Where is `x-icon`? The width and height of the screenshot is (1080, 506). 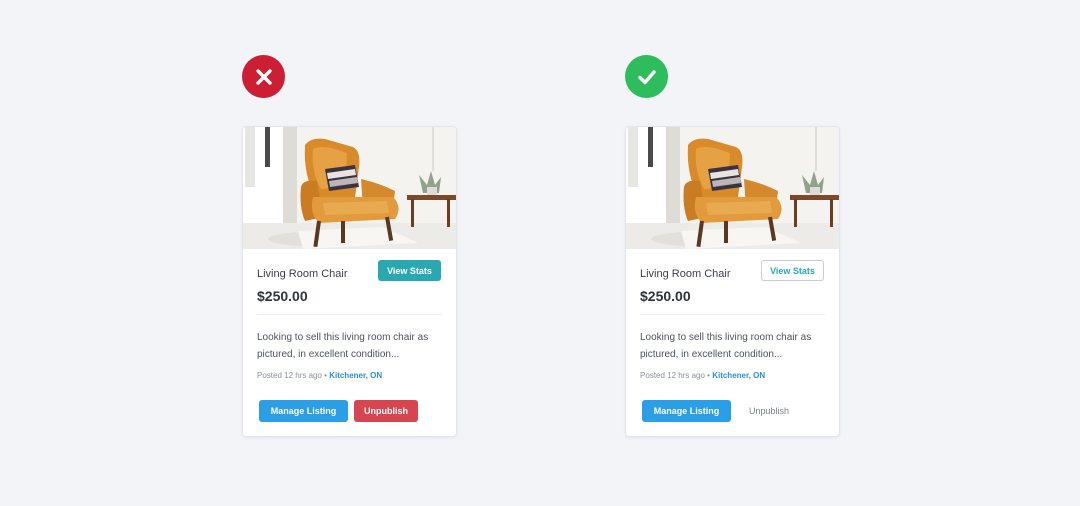 x-icon is located at coordinates (263, 76).